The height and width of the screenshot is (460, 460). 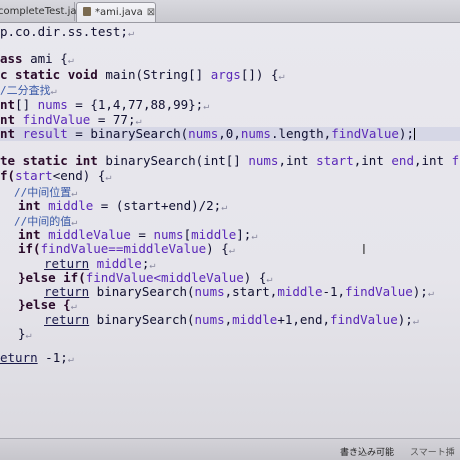 What do you see at coordinates (87, 11) in the screenshot?
I see `java-file-icon` at bounding box center [87, 11].